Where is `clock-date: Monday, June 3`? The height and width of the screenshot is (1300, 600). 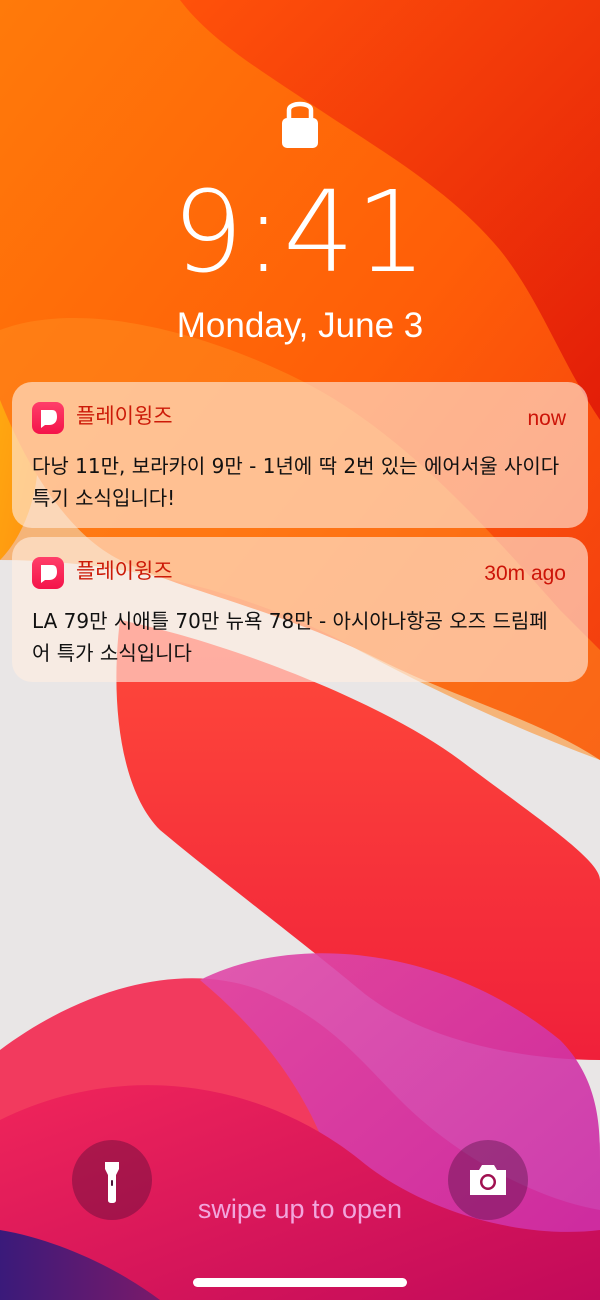 clock-date: Monday, June 3 is located at coordinates (300, 325).